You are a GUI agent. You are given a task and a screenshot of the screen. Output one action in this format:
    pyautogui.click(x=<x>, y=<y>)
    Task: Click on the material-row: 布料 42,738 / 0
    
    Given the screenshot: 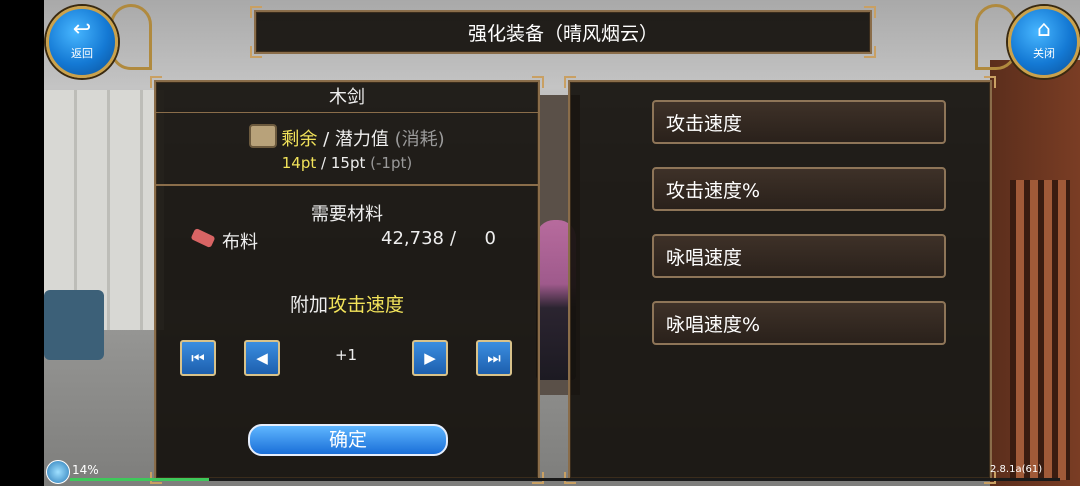 What is the action you would take?
    pyautogui.click(x=346, y=240)
    